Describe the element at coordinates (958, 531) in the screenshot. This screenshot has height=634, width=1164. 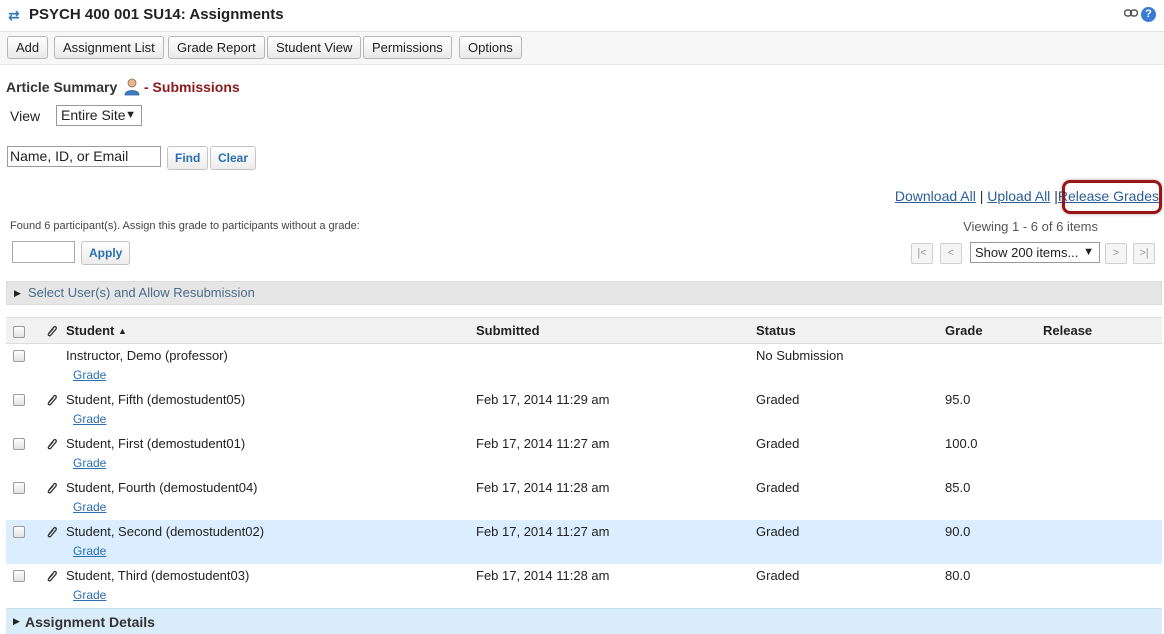
I see `grade-value: 90.0` at that location.